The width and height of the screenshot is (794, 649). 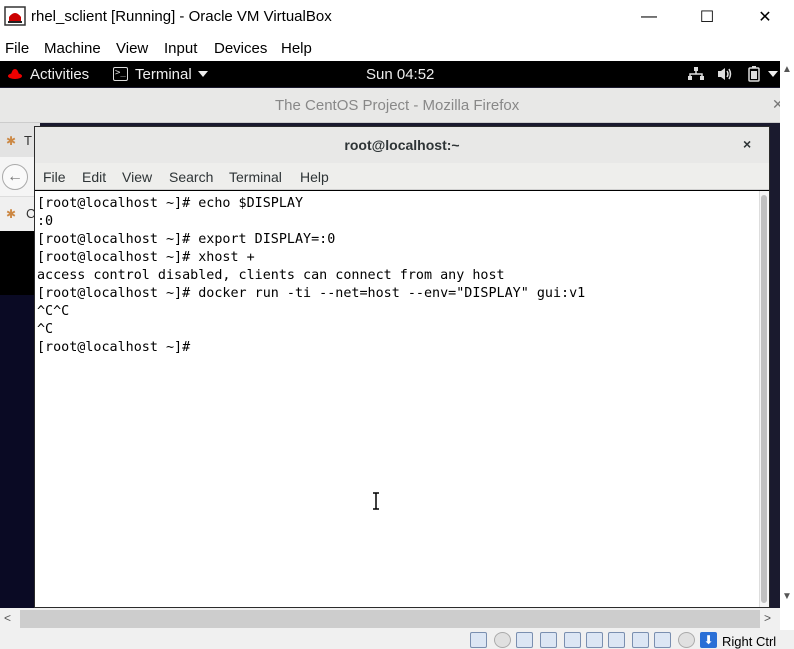 What do you see at coordinates (53, 311) in the screenshot?
I see `terminal-line: ^C^C` at bounding box center [53, 311].